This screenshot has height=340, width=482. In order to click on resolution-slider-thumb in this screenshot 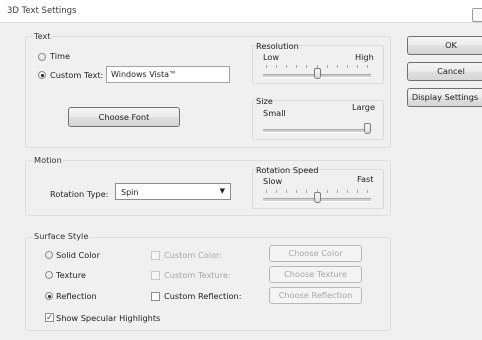, I will do `click(317, 73)`.